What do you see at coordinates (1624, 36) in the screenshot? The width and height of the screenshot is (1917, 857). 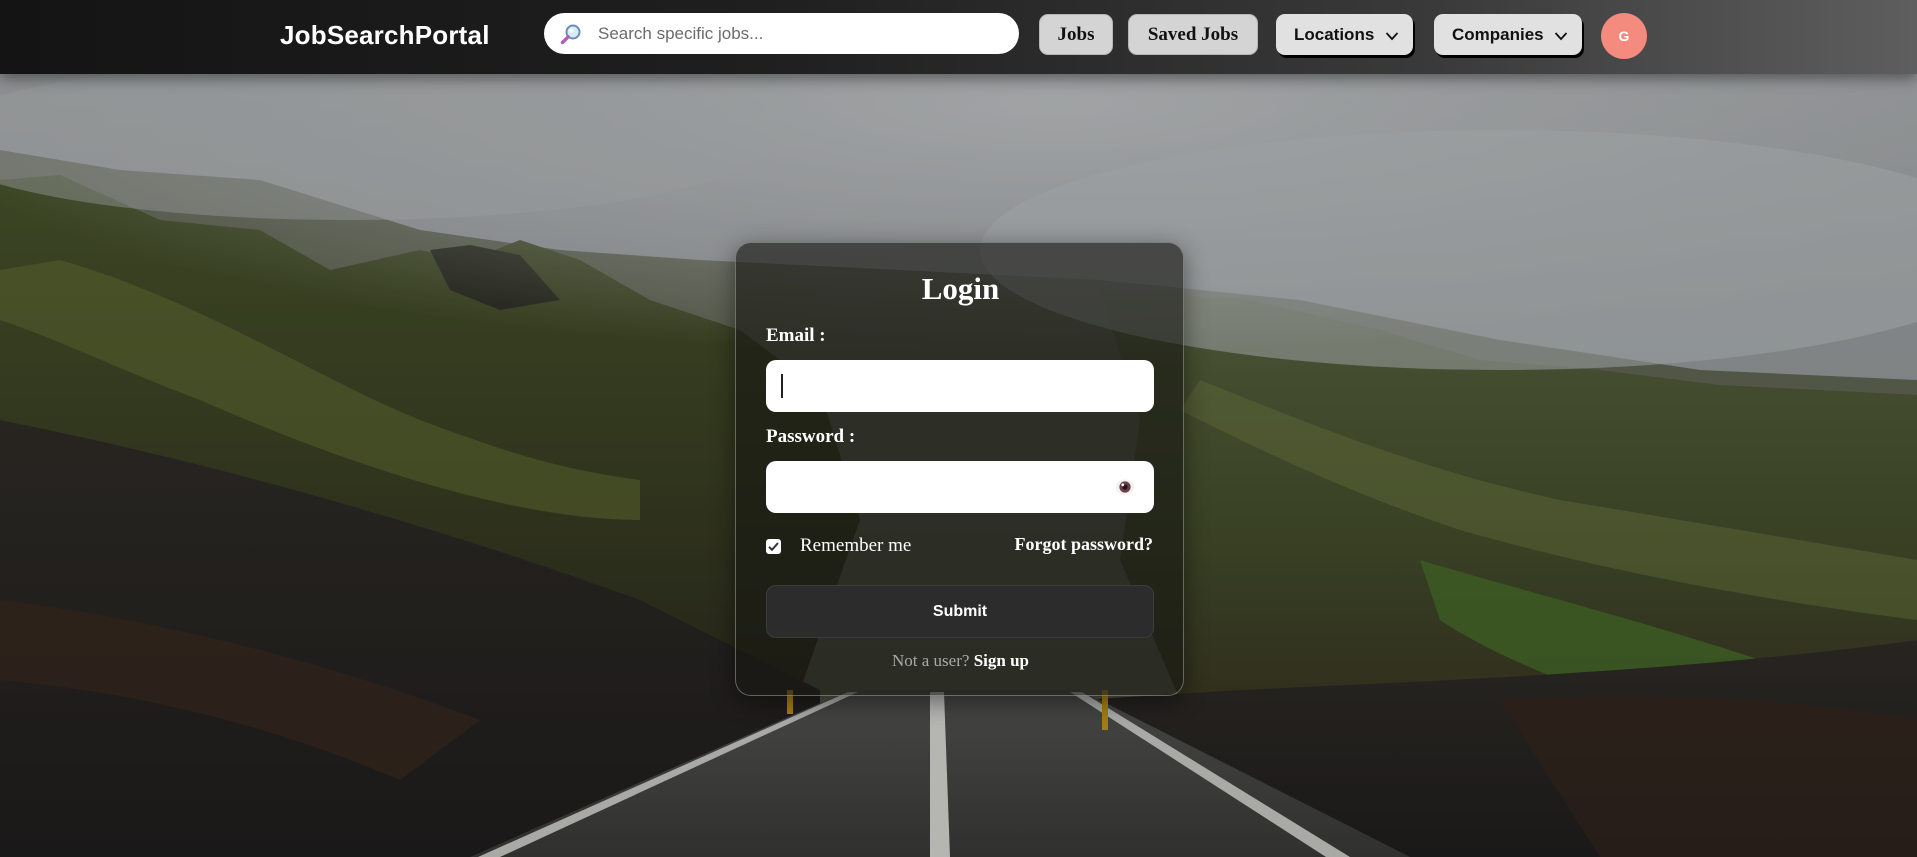 I see `user-avatar: G` at bounding box center [1624, 36].